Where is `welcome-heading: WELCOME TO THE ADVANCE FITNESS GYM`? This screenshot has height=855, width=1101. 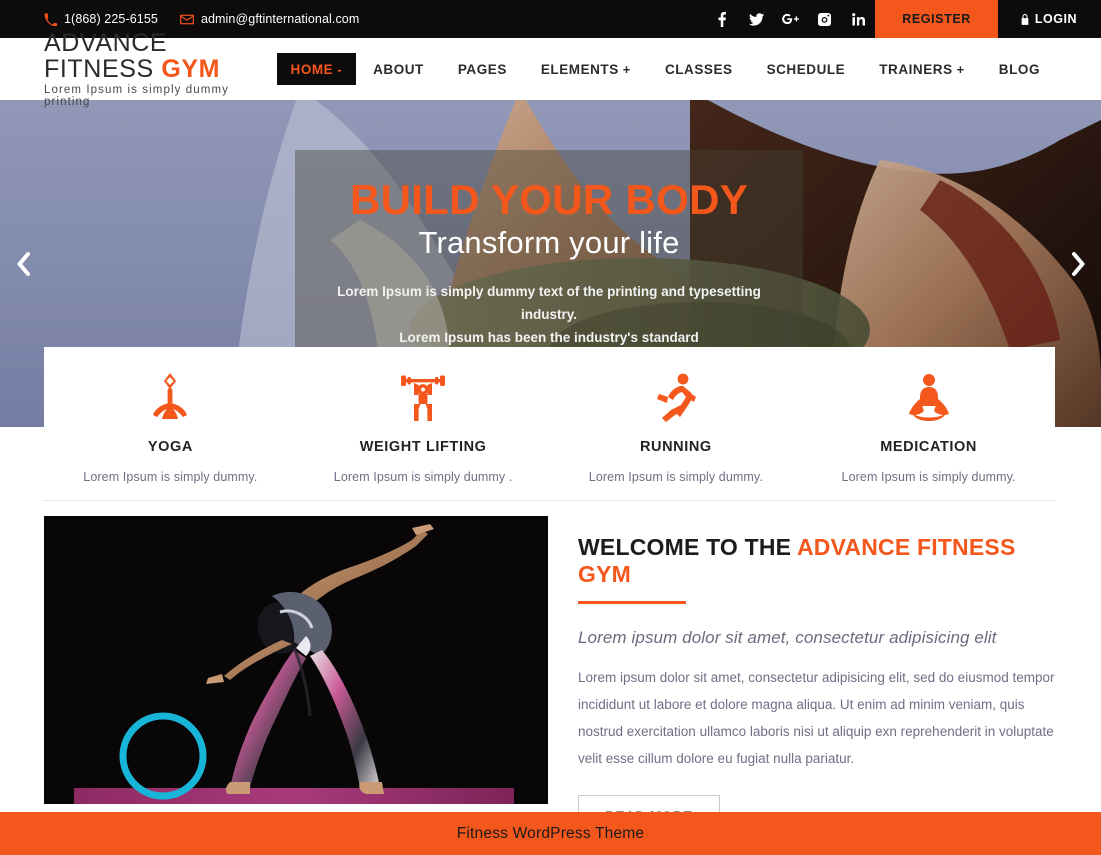
welcome-heading: WELCOME TO THE ADVANCE FITNESS GYM is located at coordinates (817, 561).